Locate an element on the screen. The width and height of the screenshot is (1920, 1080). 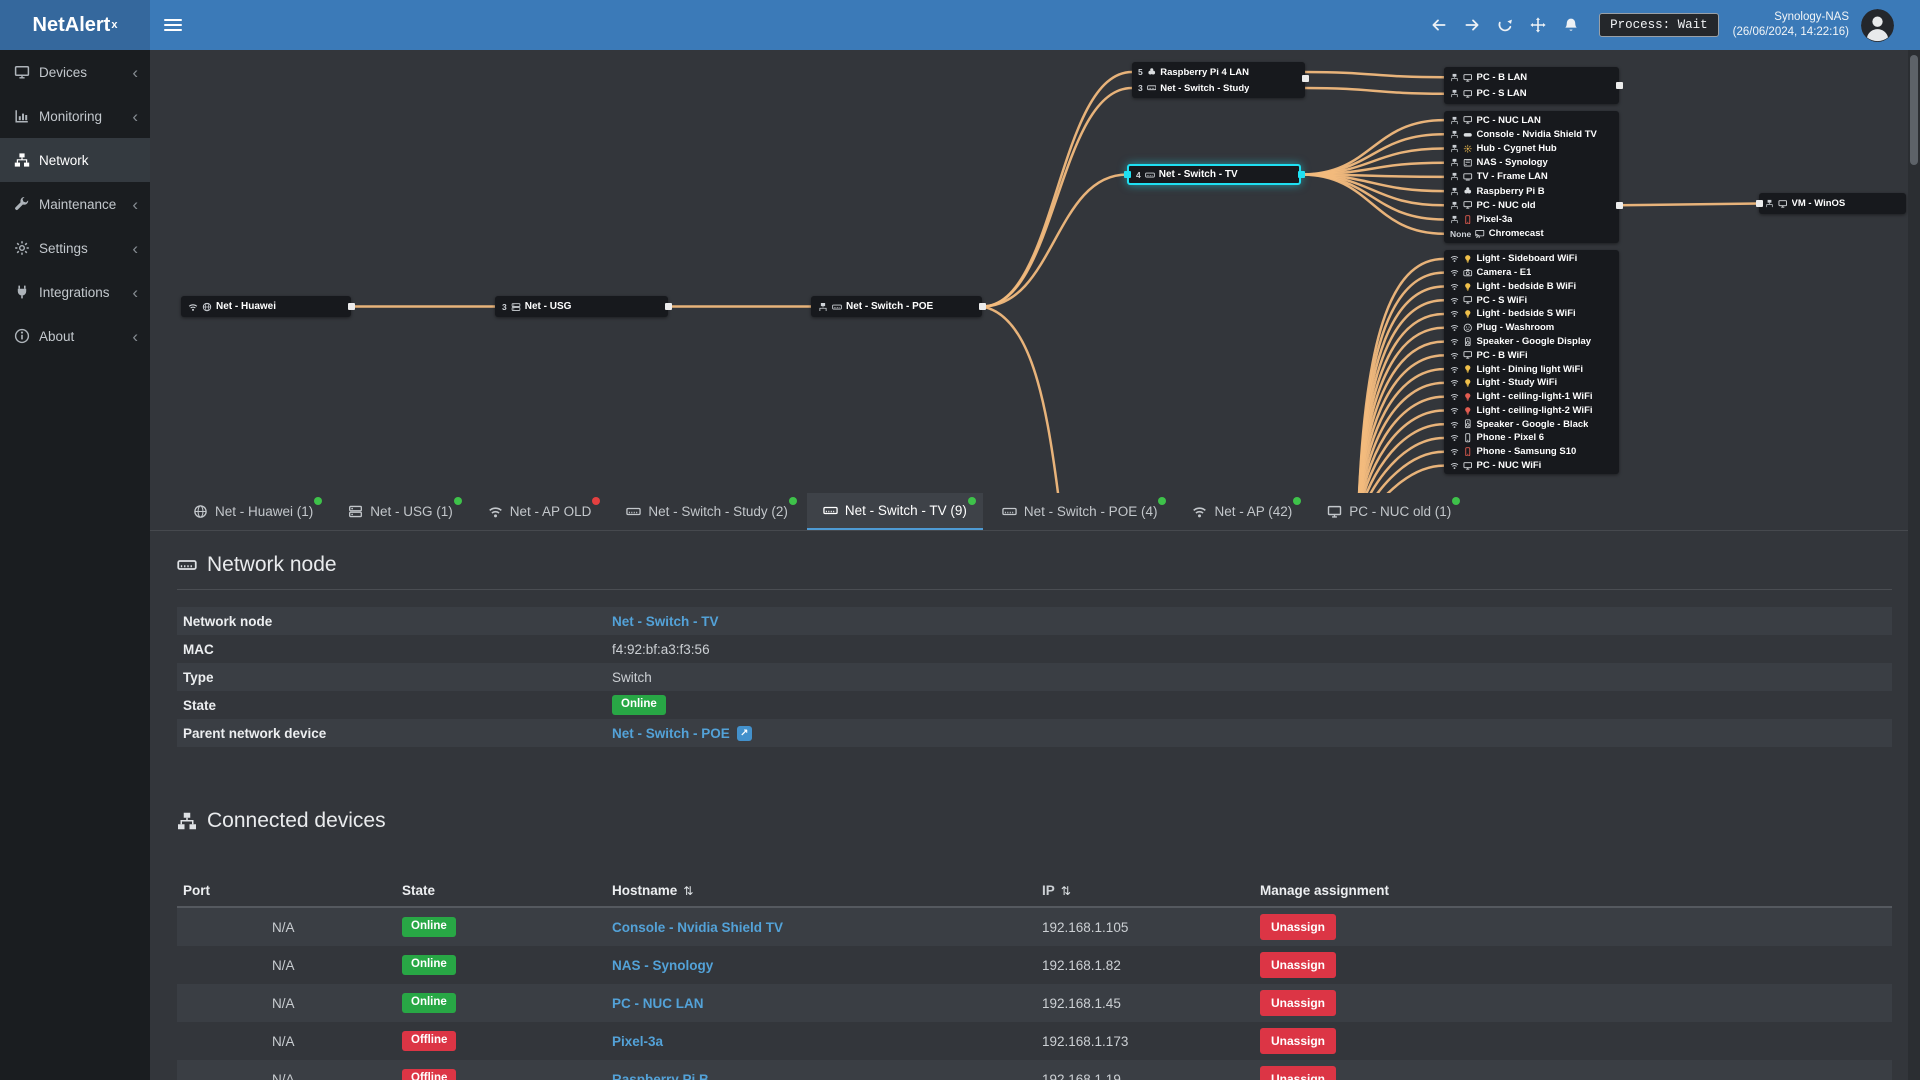
device-node-pc-nuc-lan: PC - NUC LAN is located at coordinates (1531, 120).